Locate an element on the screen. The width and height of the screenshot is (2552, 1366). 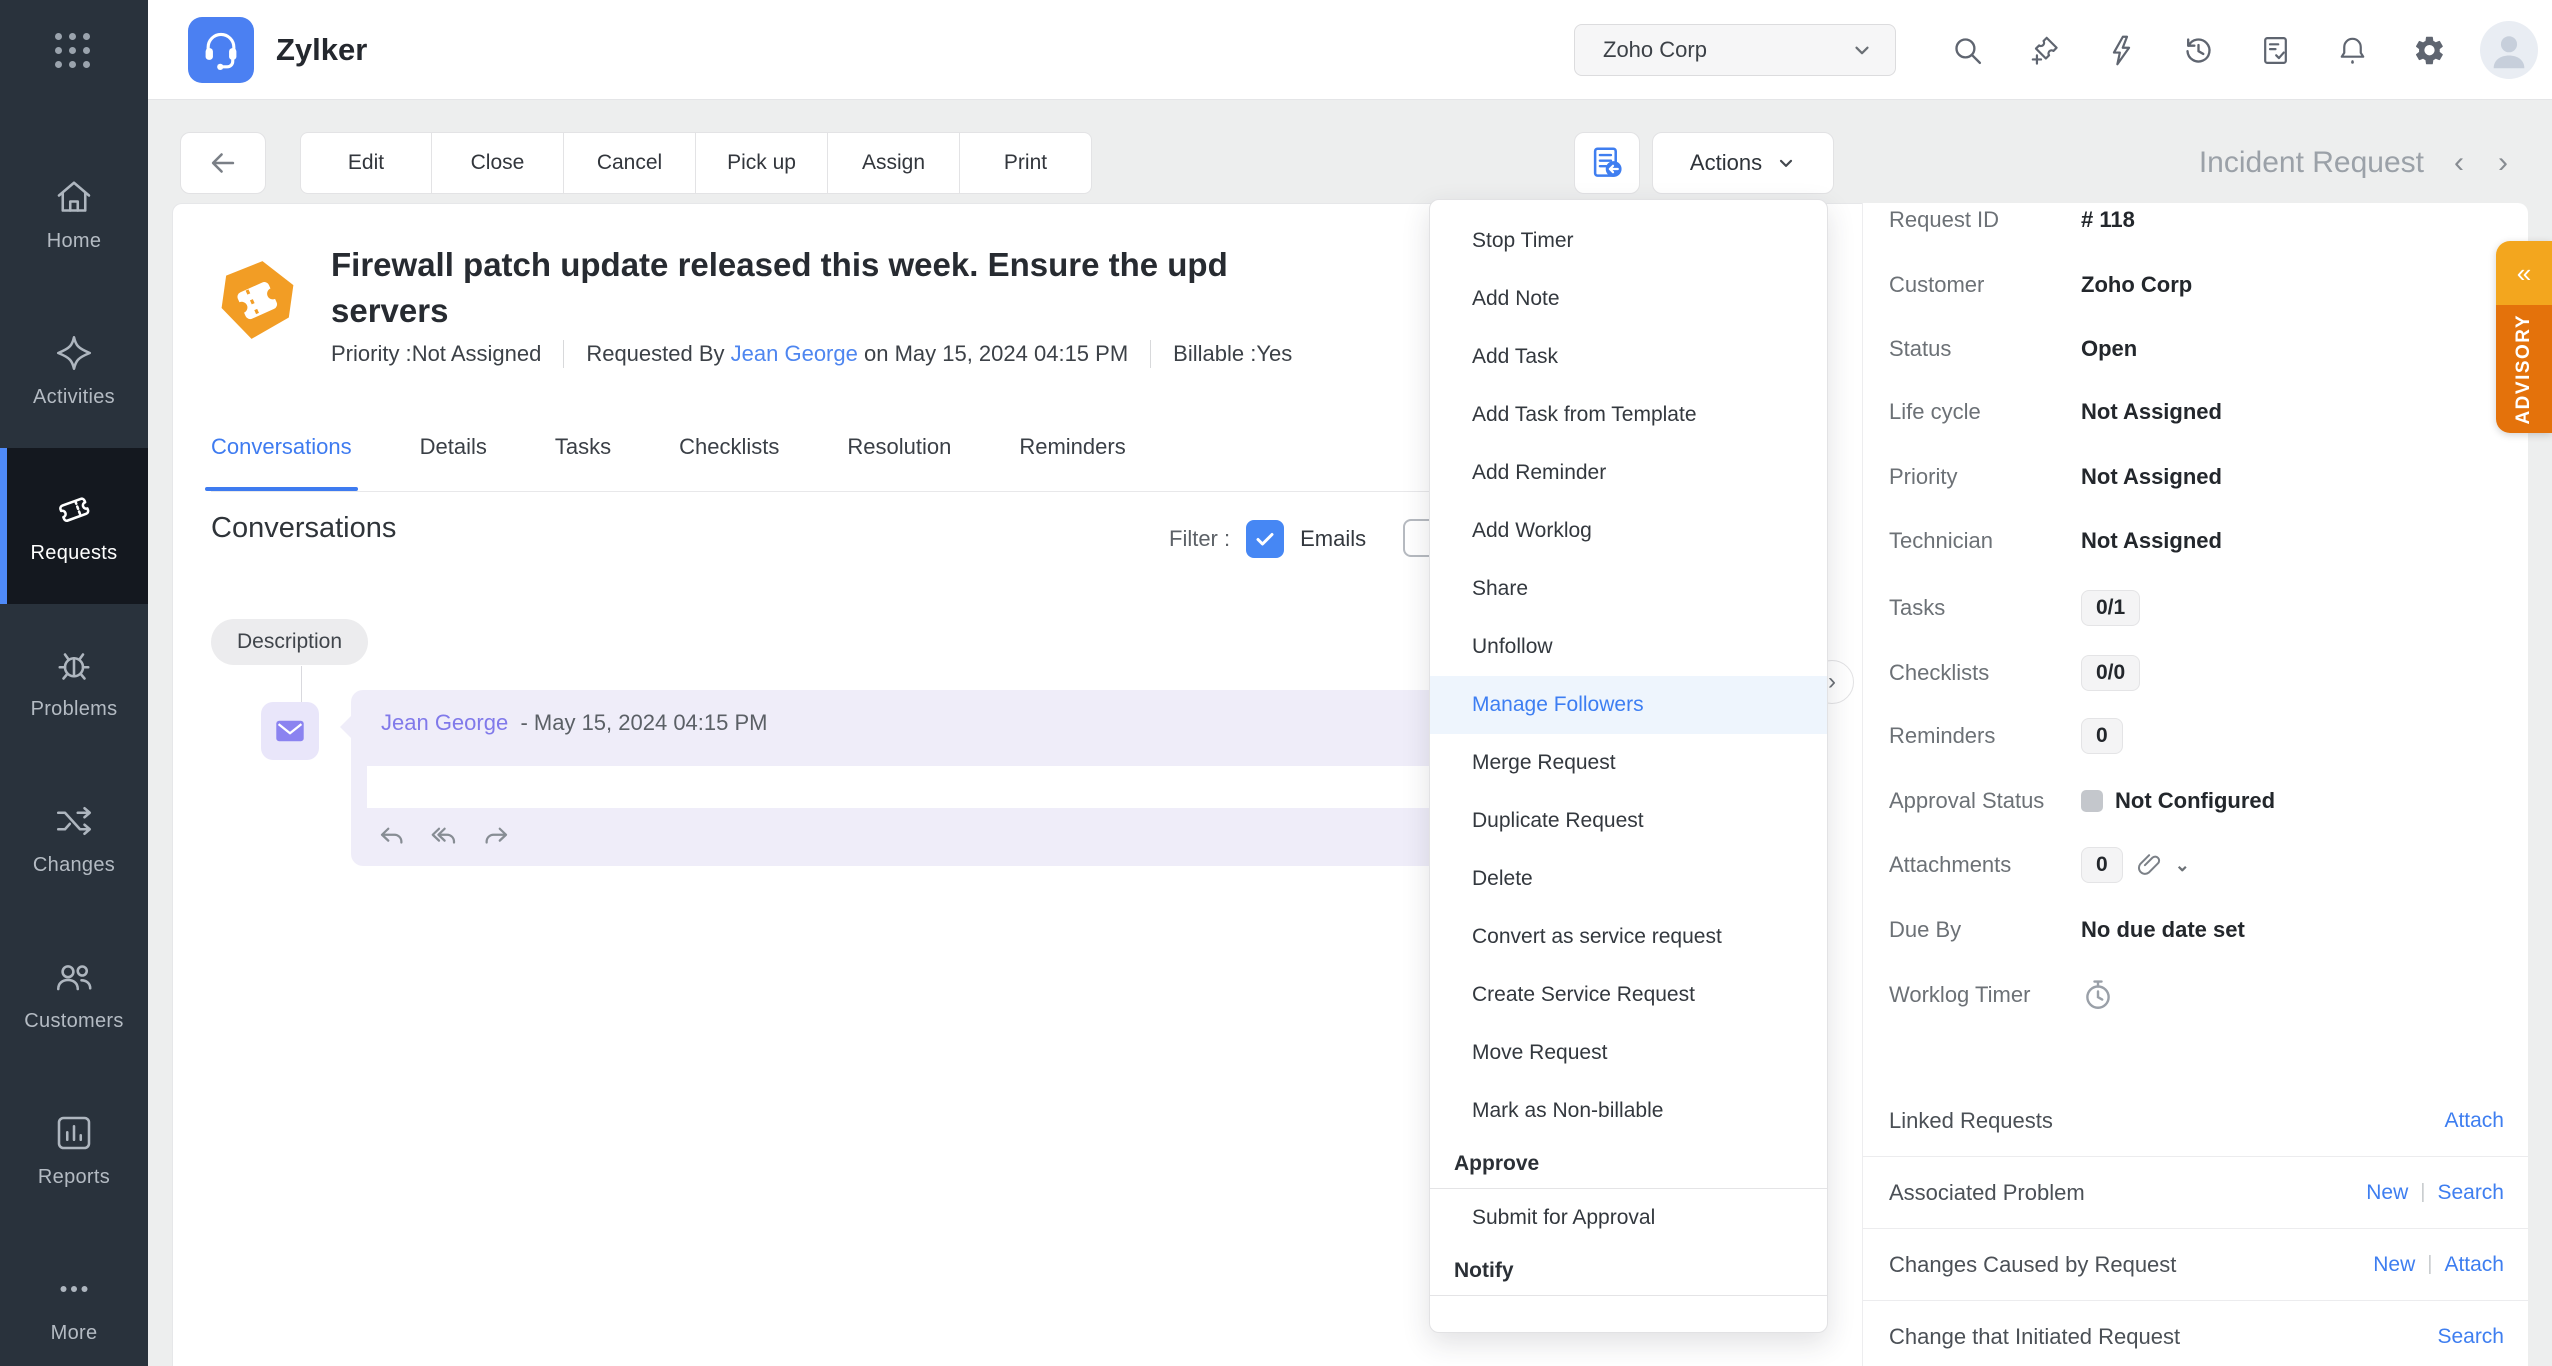
notifications-bell-icon is located at coordinates (2352, 50).